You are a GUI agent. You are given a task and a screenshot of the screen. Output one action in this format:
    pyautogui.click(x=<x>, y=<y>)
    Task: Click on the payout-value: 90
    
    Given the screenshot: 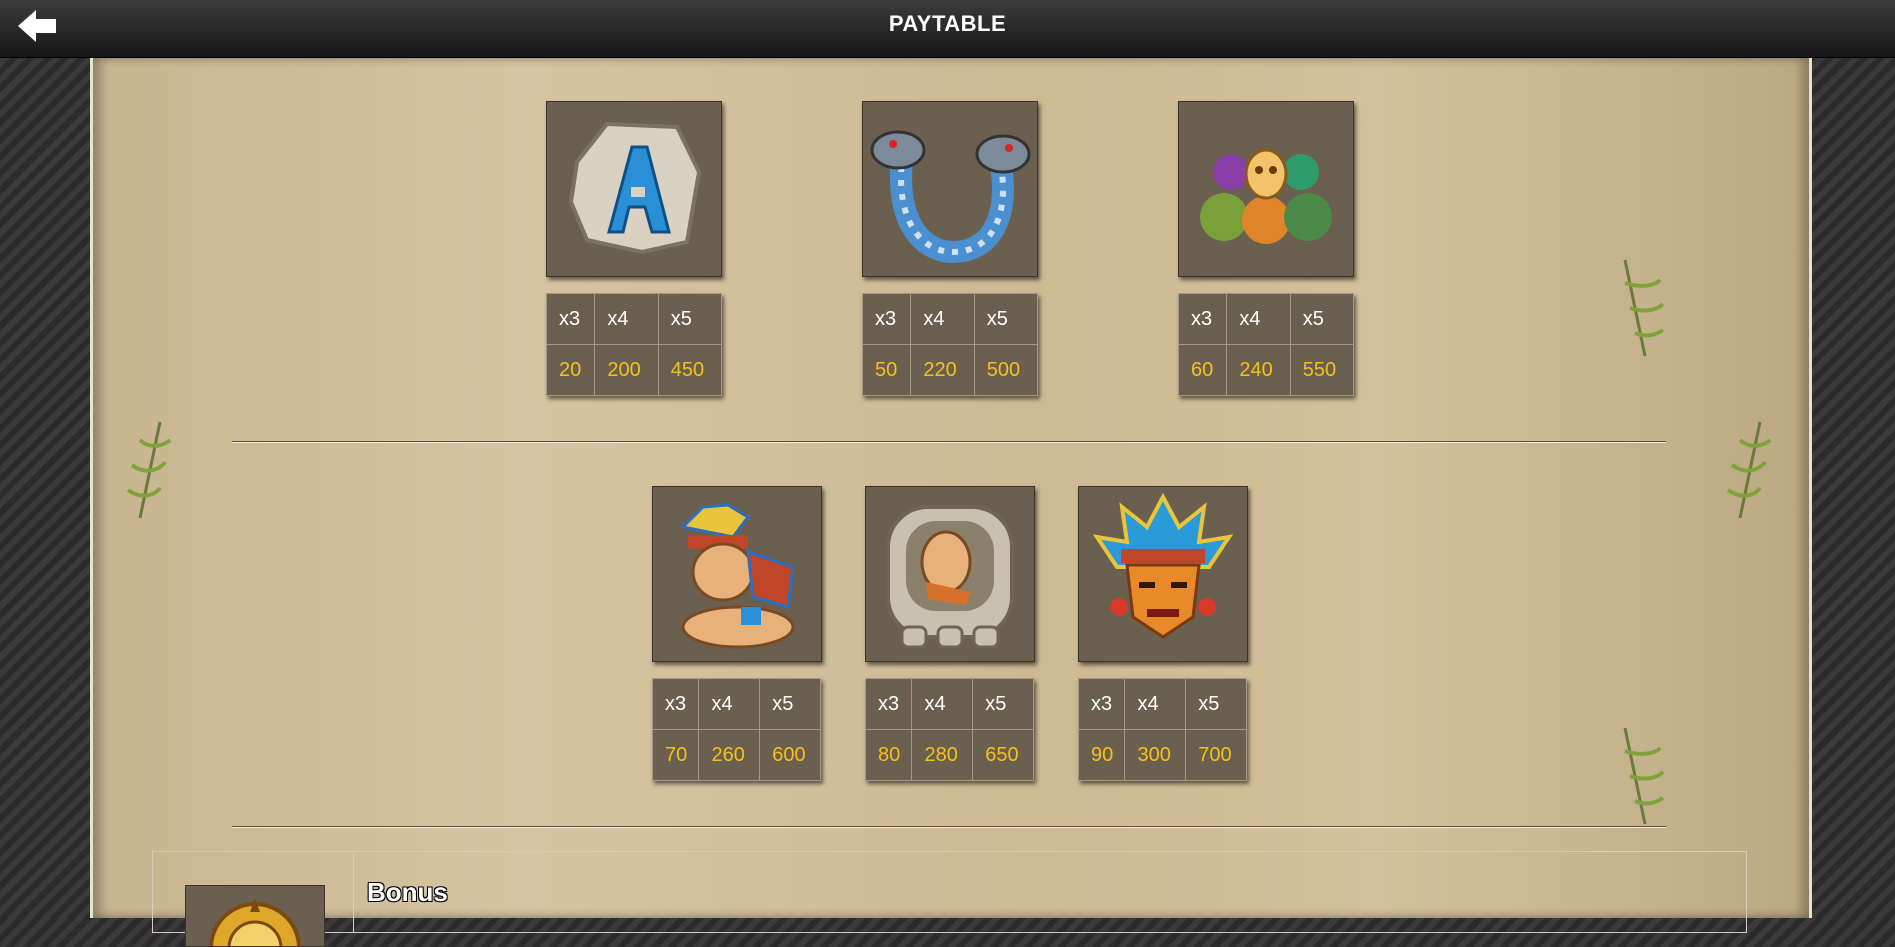 What is the action you would take?
    pyautogui.click(x=1101, y=755)
    